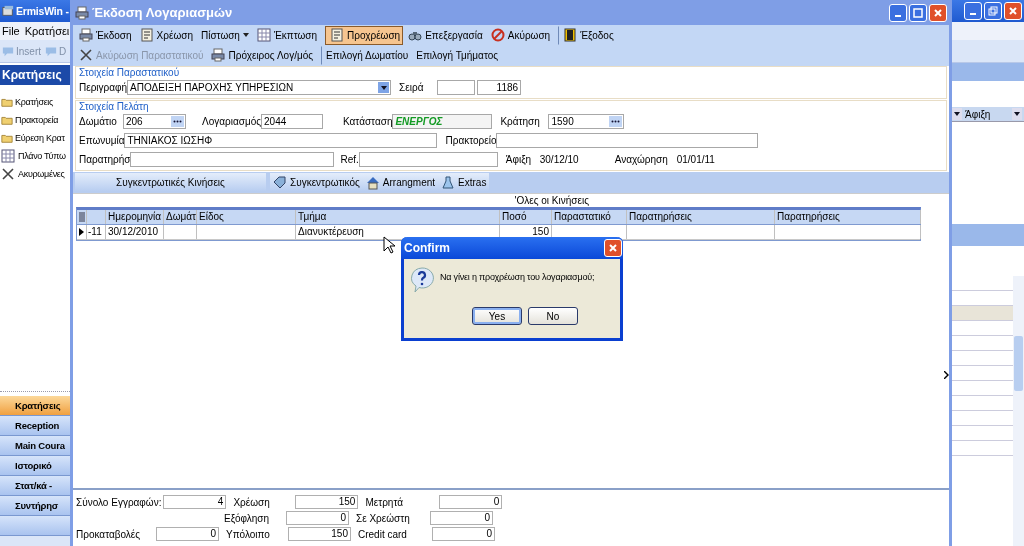 Image resolution: width=1024 pixels, height=546 pixels. Describe the element at coordinates (109, 534) in the screenshot. I see `total-label: Προκαταβολές` at that location.